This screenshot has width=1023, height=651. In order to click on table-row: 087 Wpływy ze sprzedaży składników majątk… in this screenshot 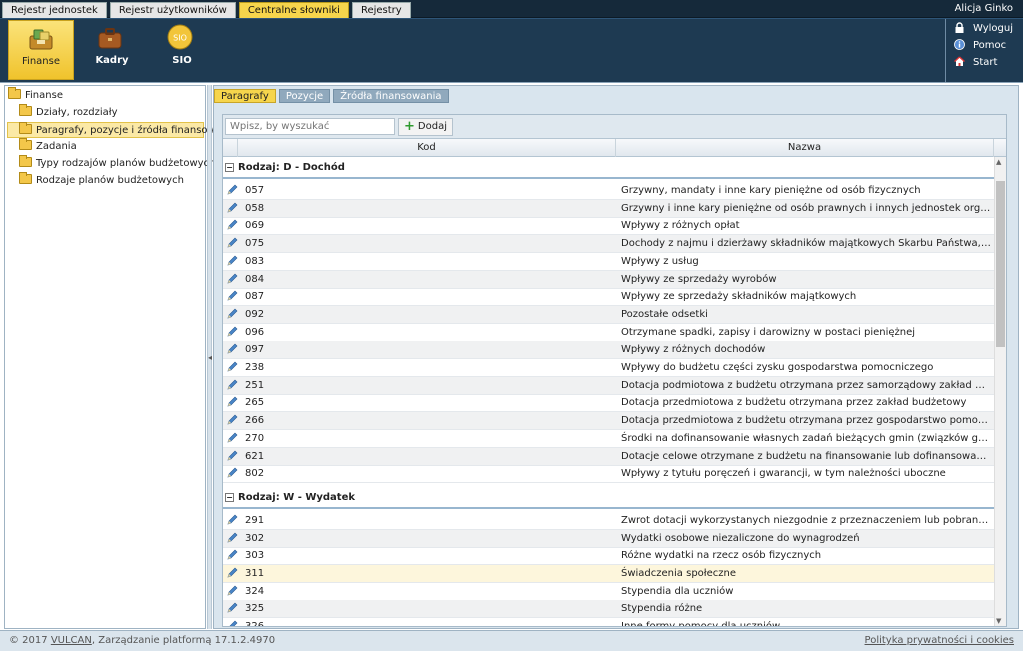, I will do `click(608, 297)`.